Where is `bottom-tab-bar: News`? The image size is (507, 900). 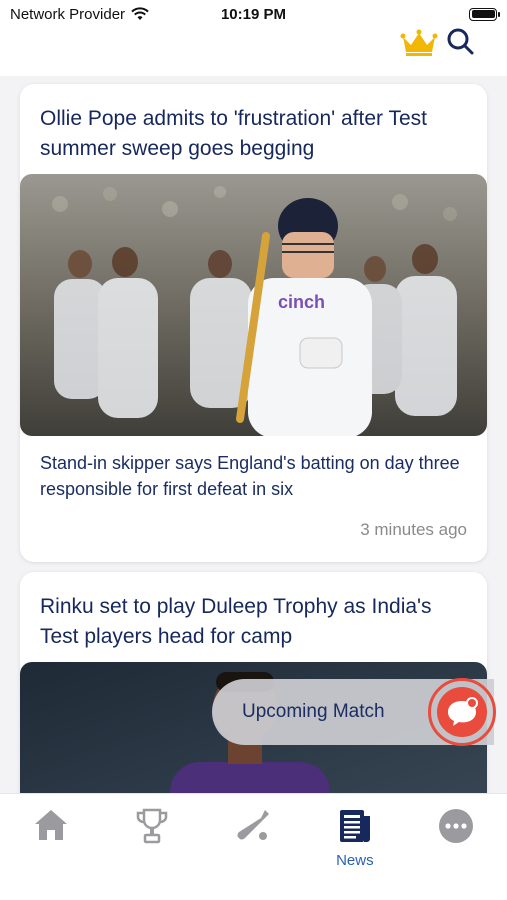 bottom-tab-bar: News is located at coordinates (253, 846).